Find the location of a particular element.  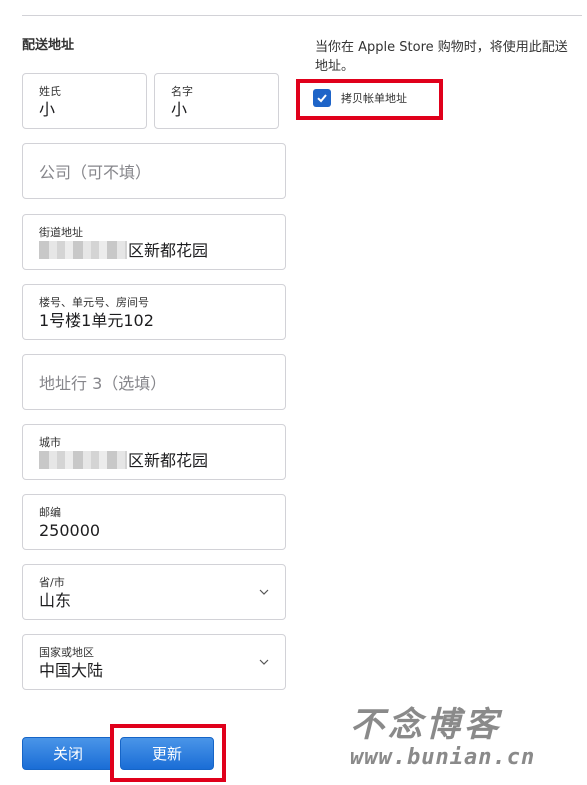

watermark: 不念博客 www.bunian.cn is located at coordinates (465, 738).